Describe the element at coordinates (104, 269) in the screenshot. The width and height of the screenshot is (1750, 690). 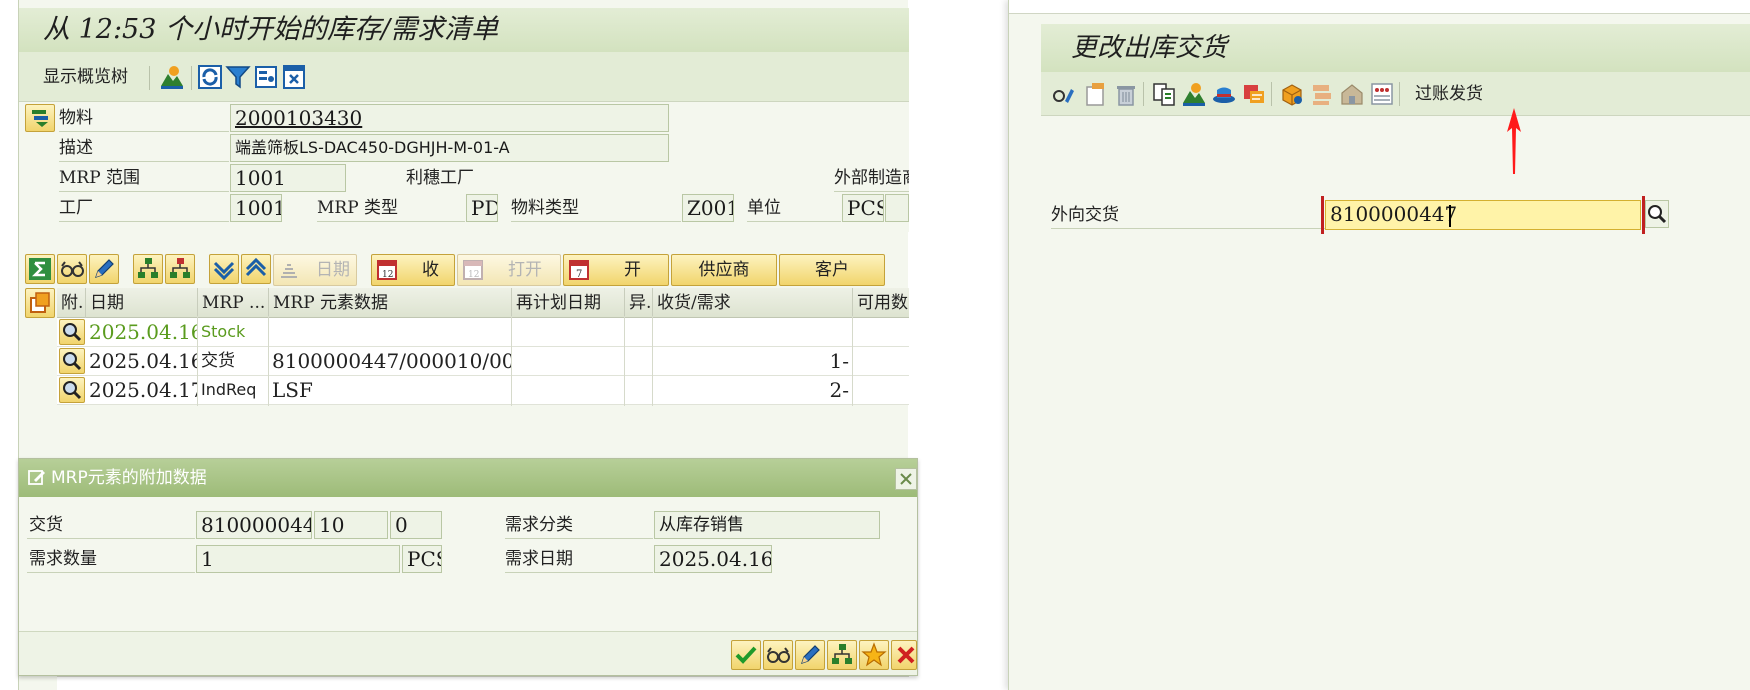
I see `edit-button` at that location.